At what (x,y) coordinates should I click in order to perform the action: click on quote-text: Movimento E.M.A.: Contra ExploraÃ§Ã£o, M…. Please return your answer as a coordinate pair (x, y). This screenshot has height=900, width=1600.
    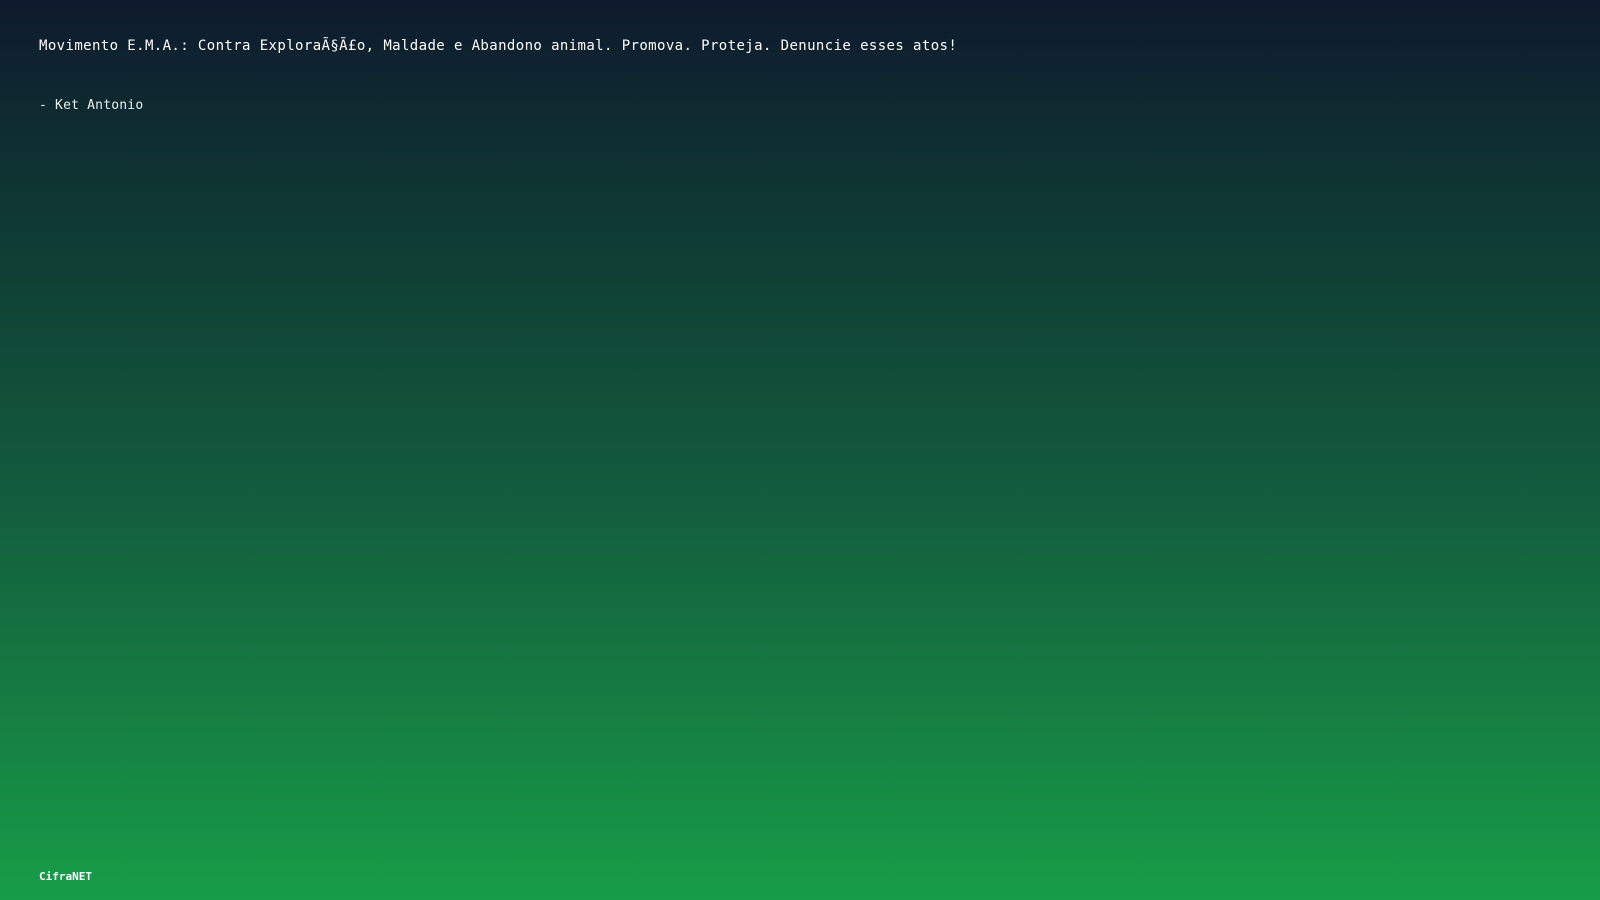
    Looking at the image, I should click on (498, 46).